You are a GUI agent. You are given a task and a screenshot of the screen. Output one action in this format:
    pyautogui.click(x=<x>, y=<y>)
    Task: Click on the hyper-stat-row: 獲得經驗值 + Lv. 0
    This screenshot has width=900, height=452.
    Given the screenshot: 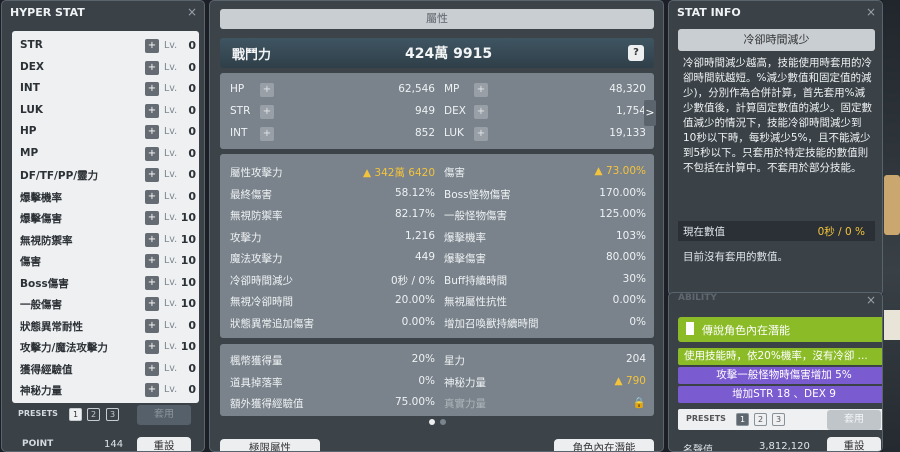 What is the action you would take?
    pyautogui.click(x=108, y=369)
    